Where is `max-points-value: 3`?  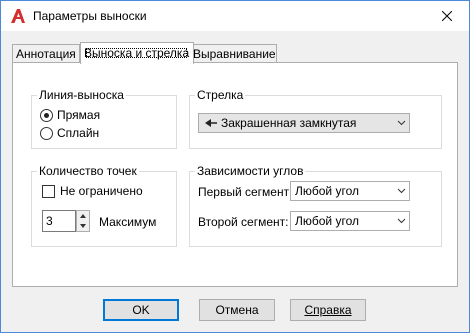
max-points-value: 3 is located at coordinates (49, 221).